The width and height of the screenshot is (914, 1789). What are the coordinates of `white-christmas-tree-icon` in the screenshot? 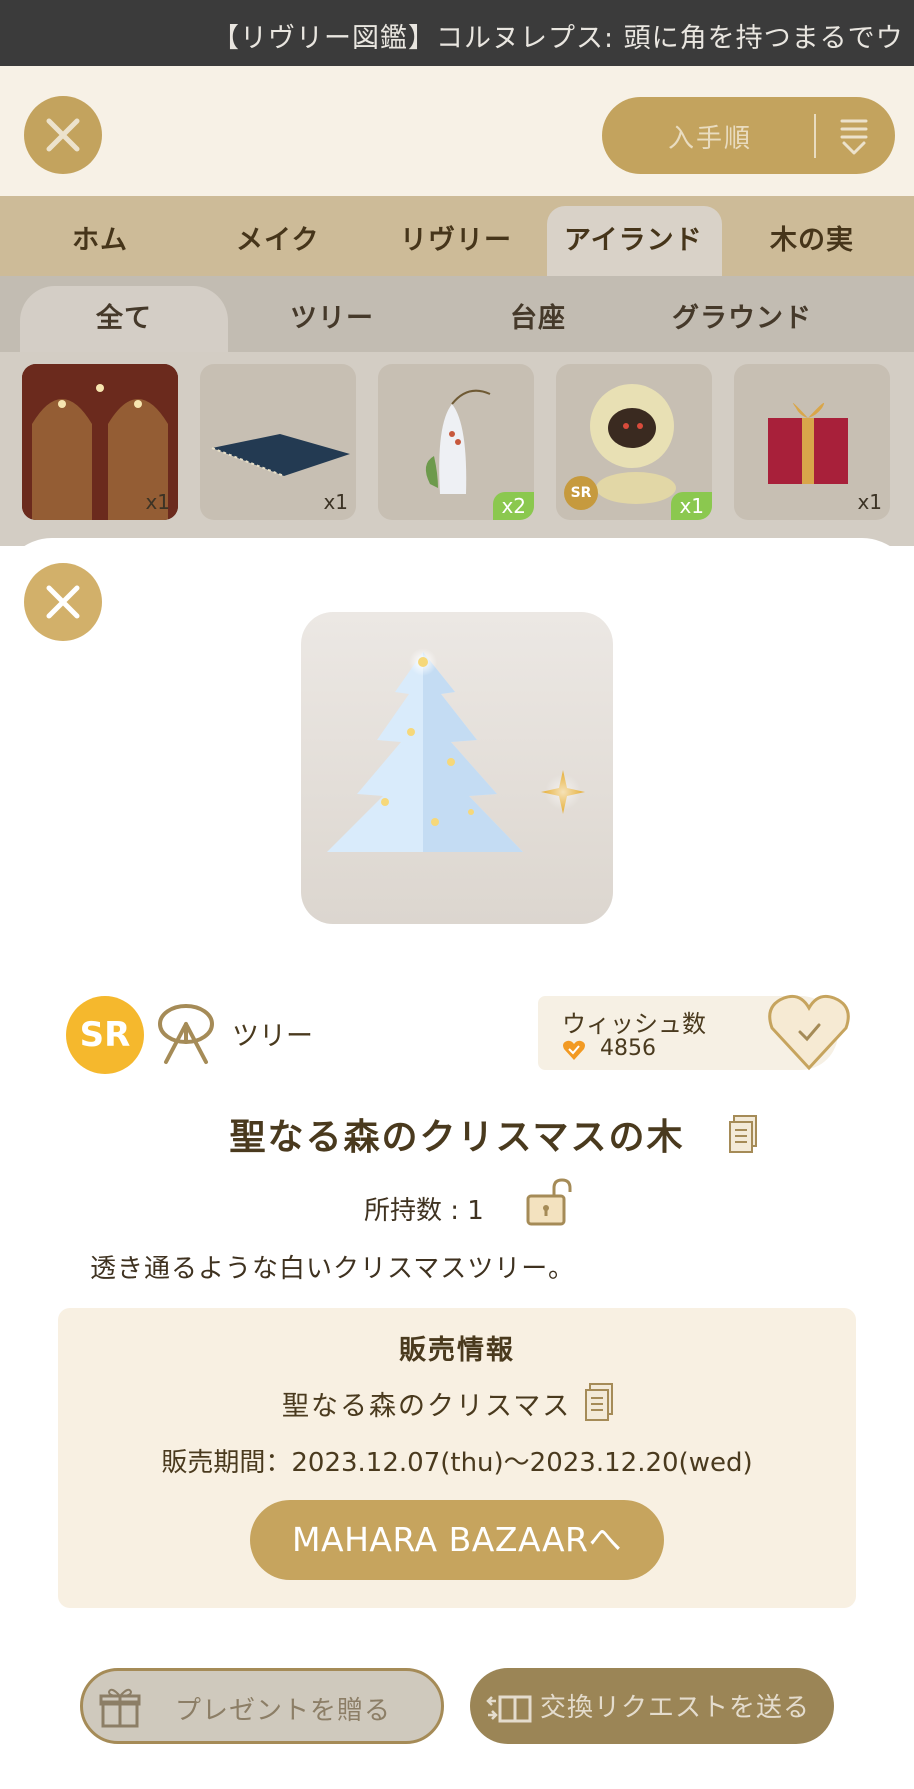 It's located at (456, 750).